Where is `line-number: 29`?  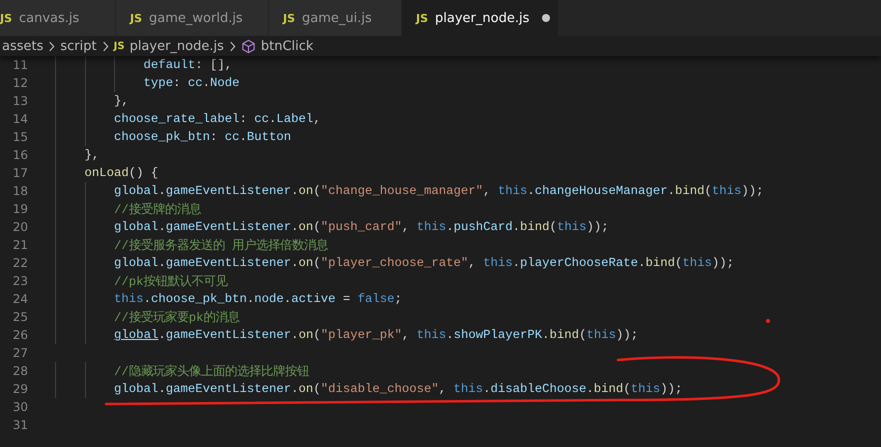 line-number: 29 is located at coordinates (20, 389).